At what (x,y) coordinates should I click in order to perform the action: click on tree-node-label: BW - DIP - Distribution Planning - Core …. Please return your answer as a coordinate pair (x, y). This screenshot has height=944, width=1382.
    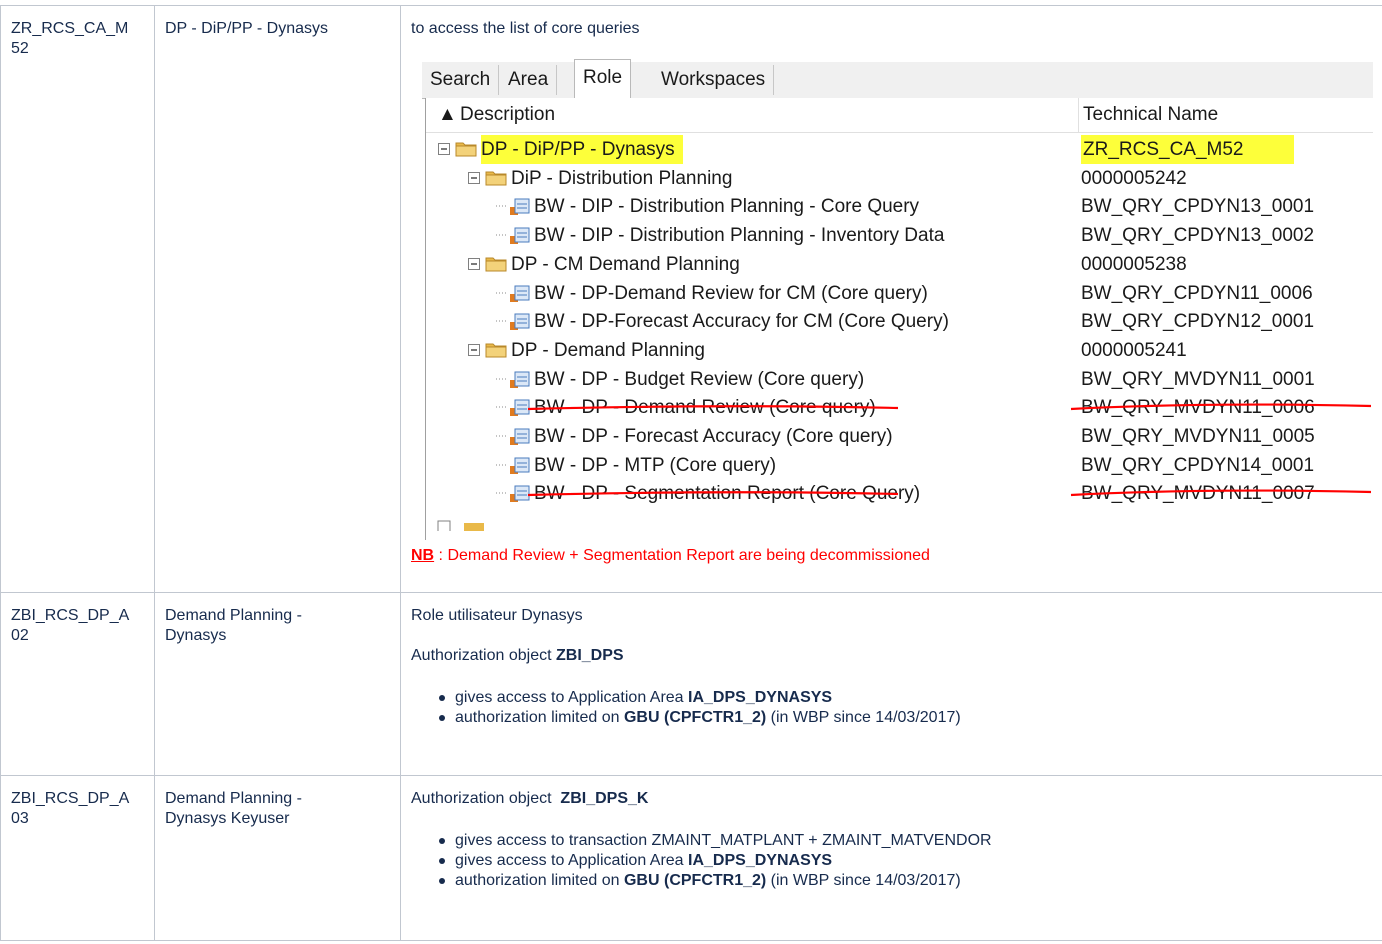
    Looking at the image, I should click on (727, 207).